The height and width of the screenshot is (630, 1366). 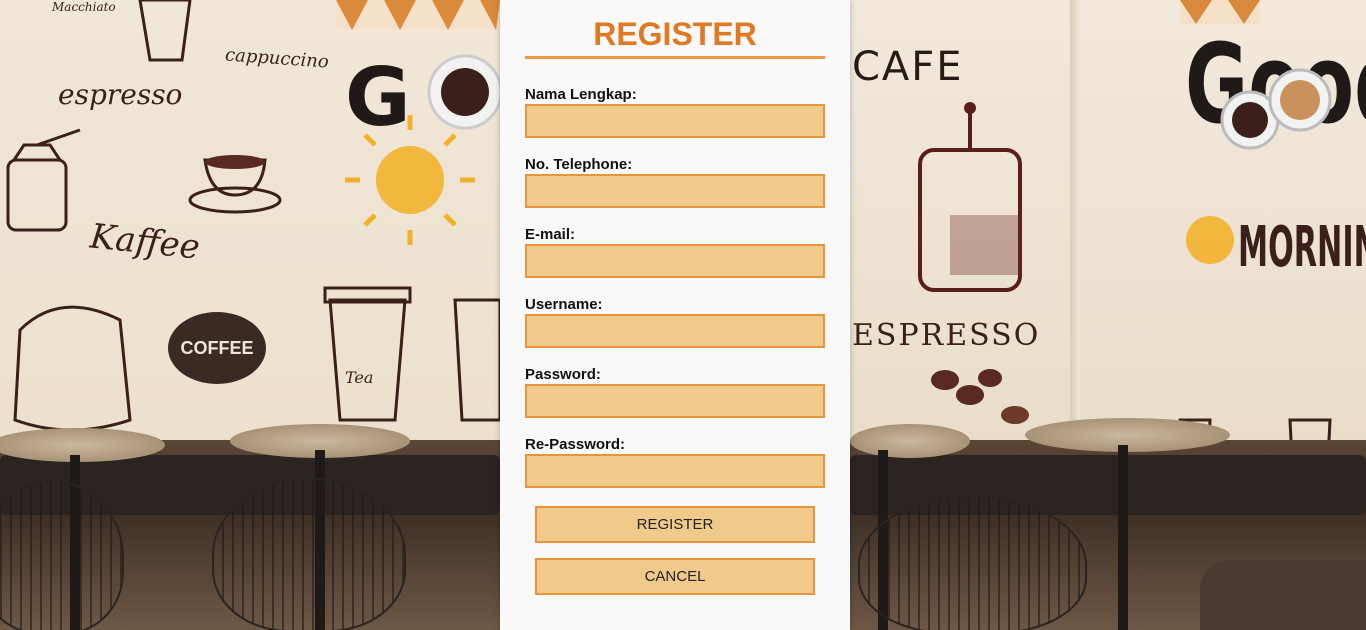 What do you see at coordinates (675, 36) in the screenshot?
I see `register-title: REGISTER` at bounding box center [675, 36].